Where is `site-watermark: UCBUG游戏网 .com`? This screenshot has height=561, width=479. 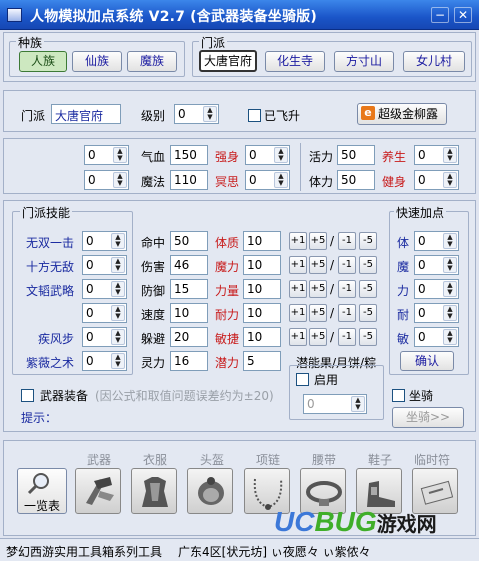
site-watermark: UCBUG游戏网 .com is located at coordinates (358, 528).